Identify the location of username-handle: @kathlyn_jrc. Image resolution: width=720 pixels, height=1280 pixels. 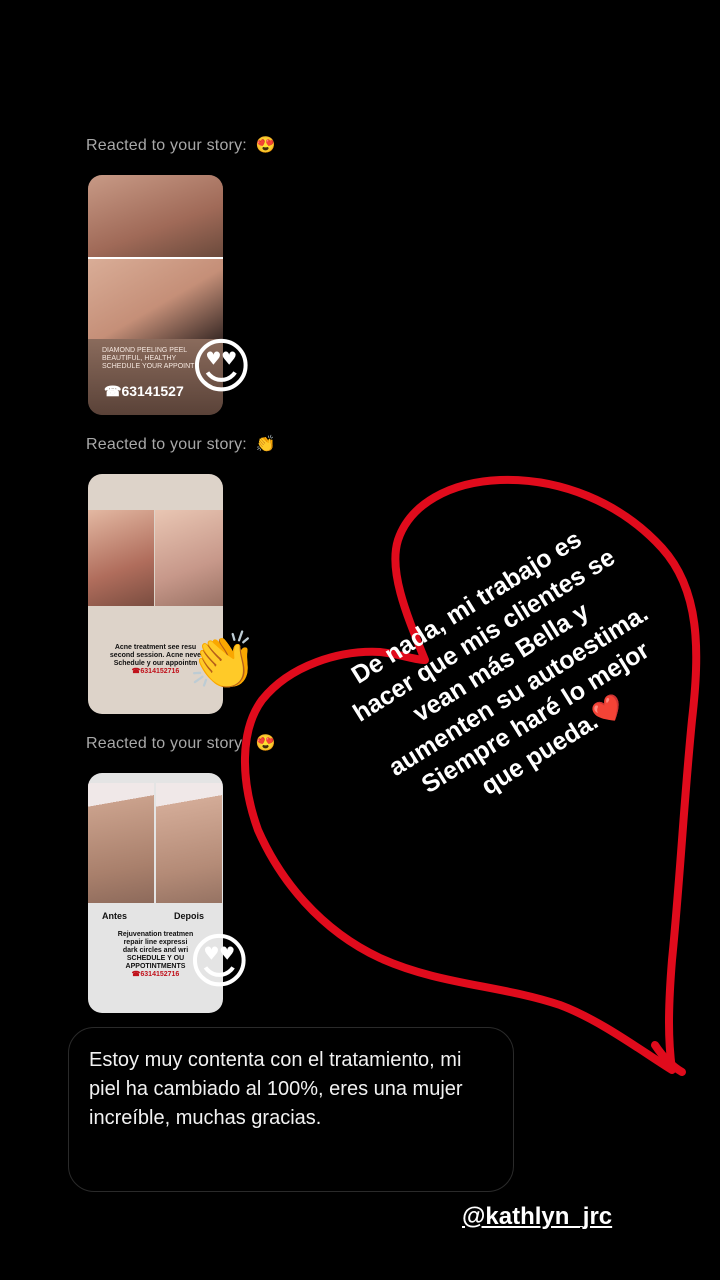
(537, 1217).